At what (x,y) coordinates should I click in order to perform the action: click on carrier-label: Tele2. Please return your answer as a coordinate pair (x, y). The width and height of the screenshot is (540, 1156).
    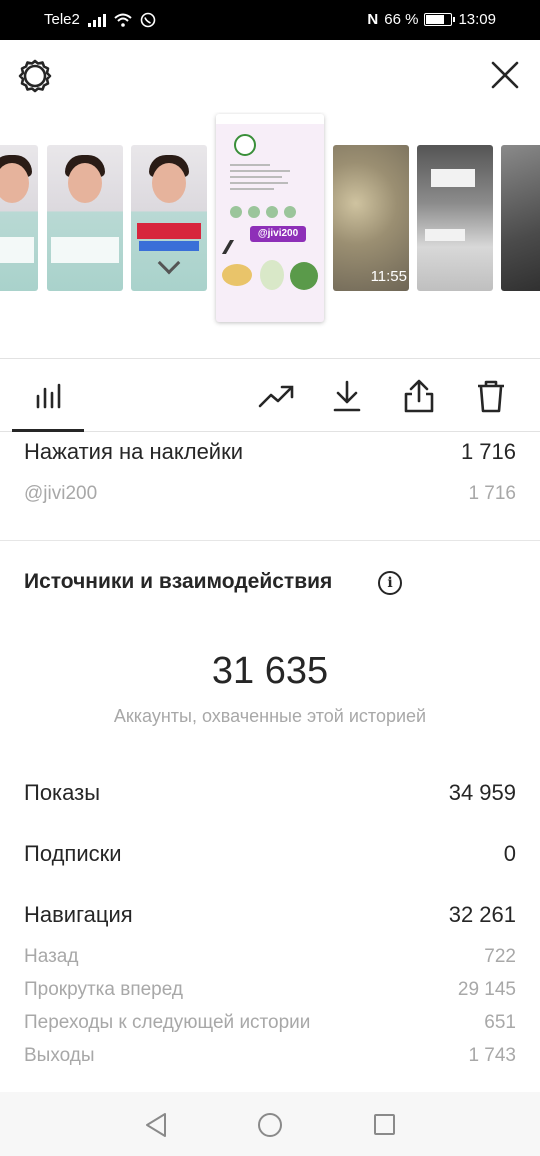
    Looking at the image, I should click on (62, 19).